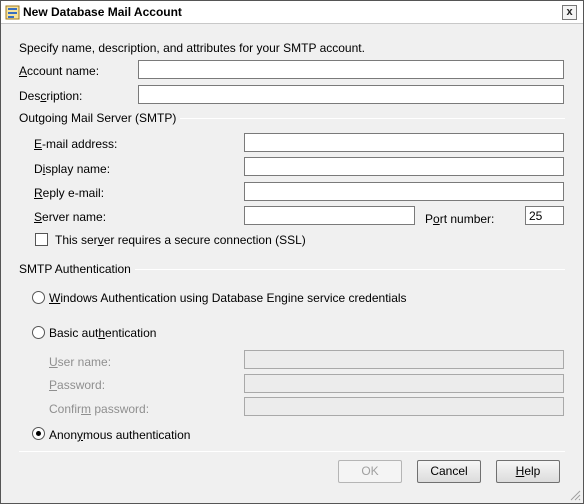 The height and width of the screenshot is (504, 584). I want to click on server-name-label: Server name:, so click(70, 217).